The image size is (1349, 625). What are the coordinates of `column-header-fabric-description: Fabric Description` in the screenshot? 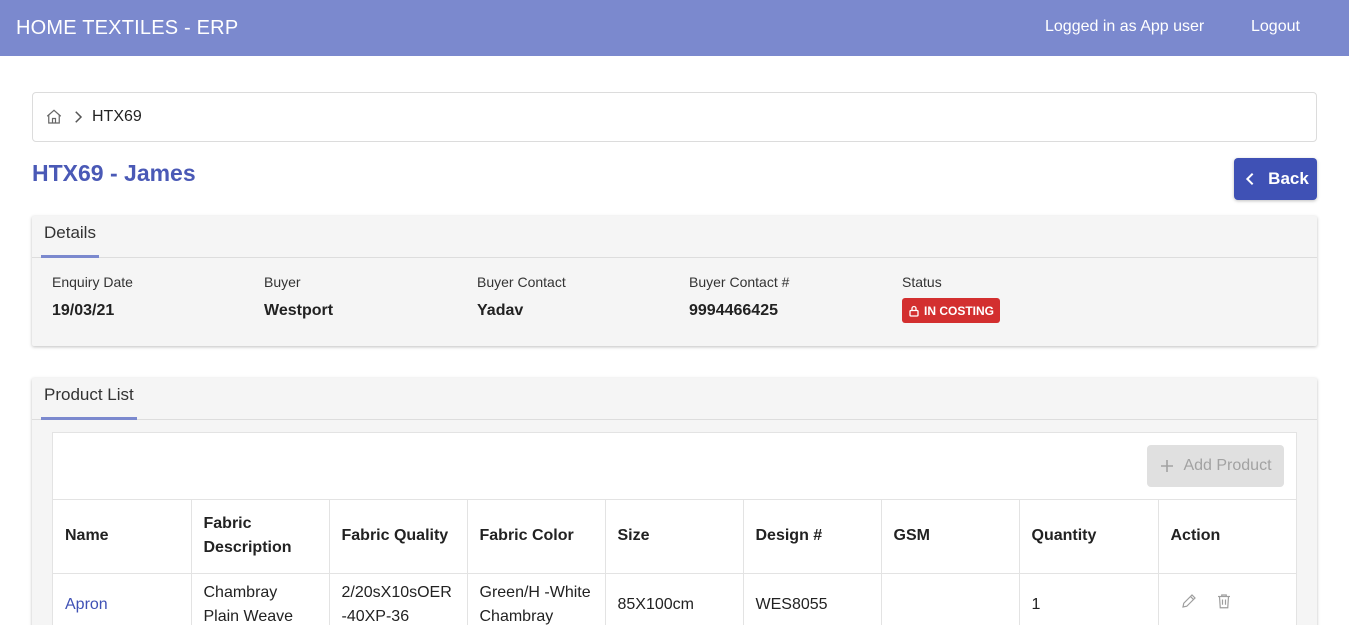 It's located at (260, 537).